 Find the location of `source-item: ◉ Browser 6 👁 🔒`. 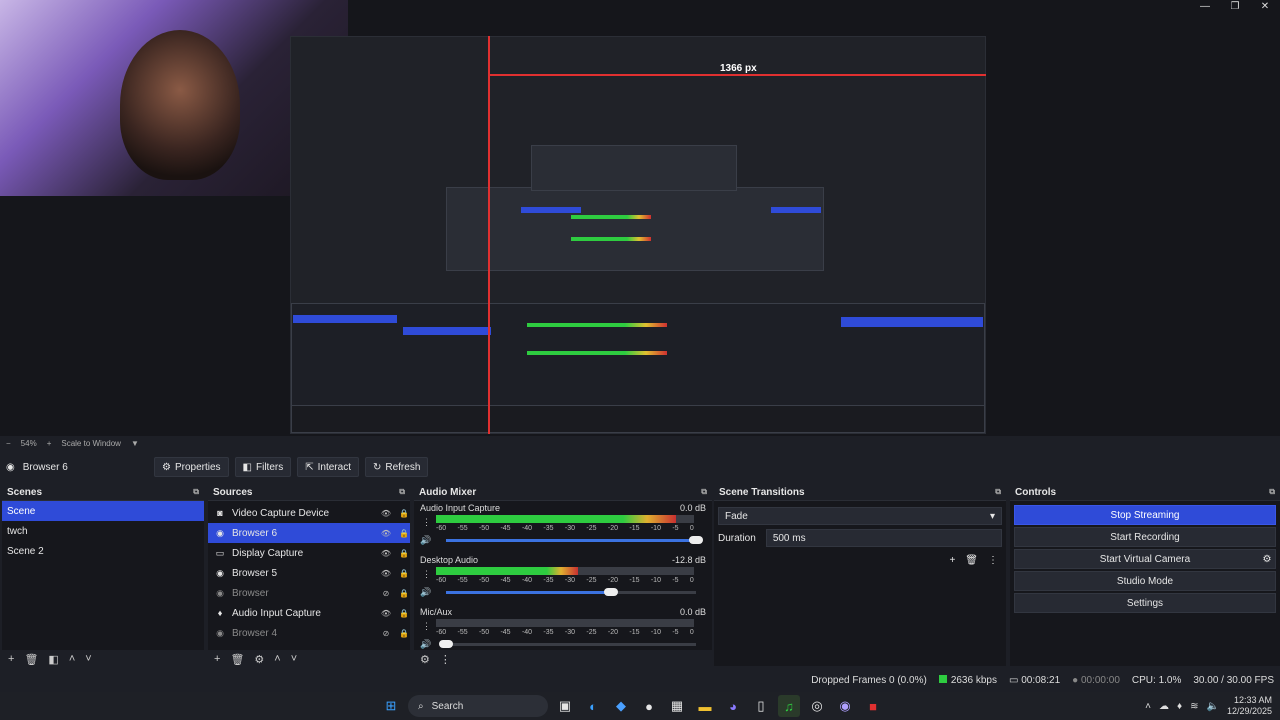

source-item: ◉ Browser 6 👁 🔒 is located at coordinates (309, 533).